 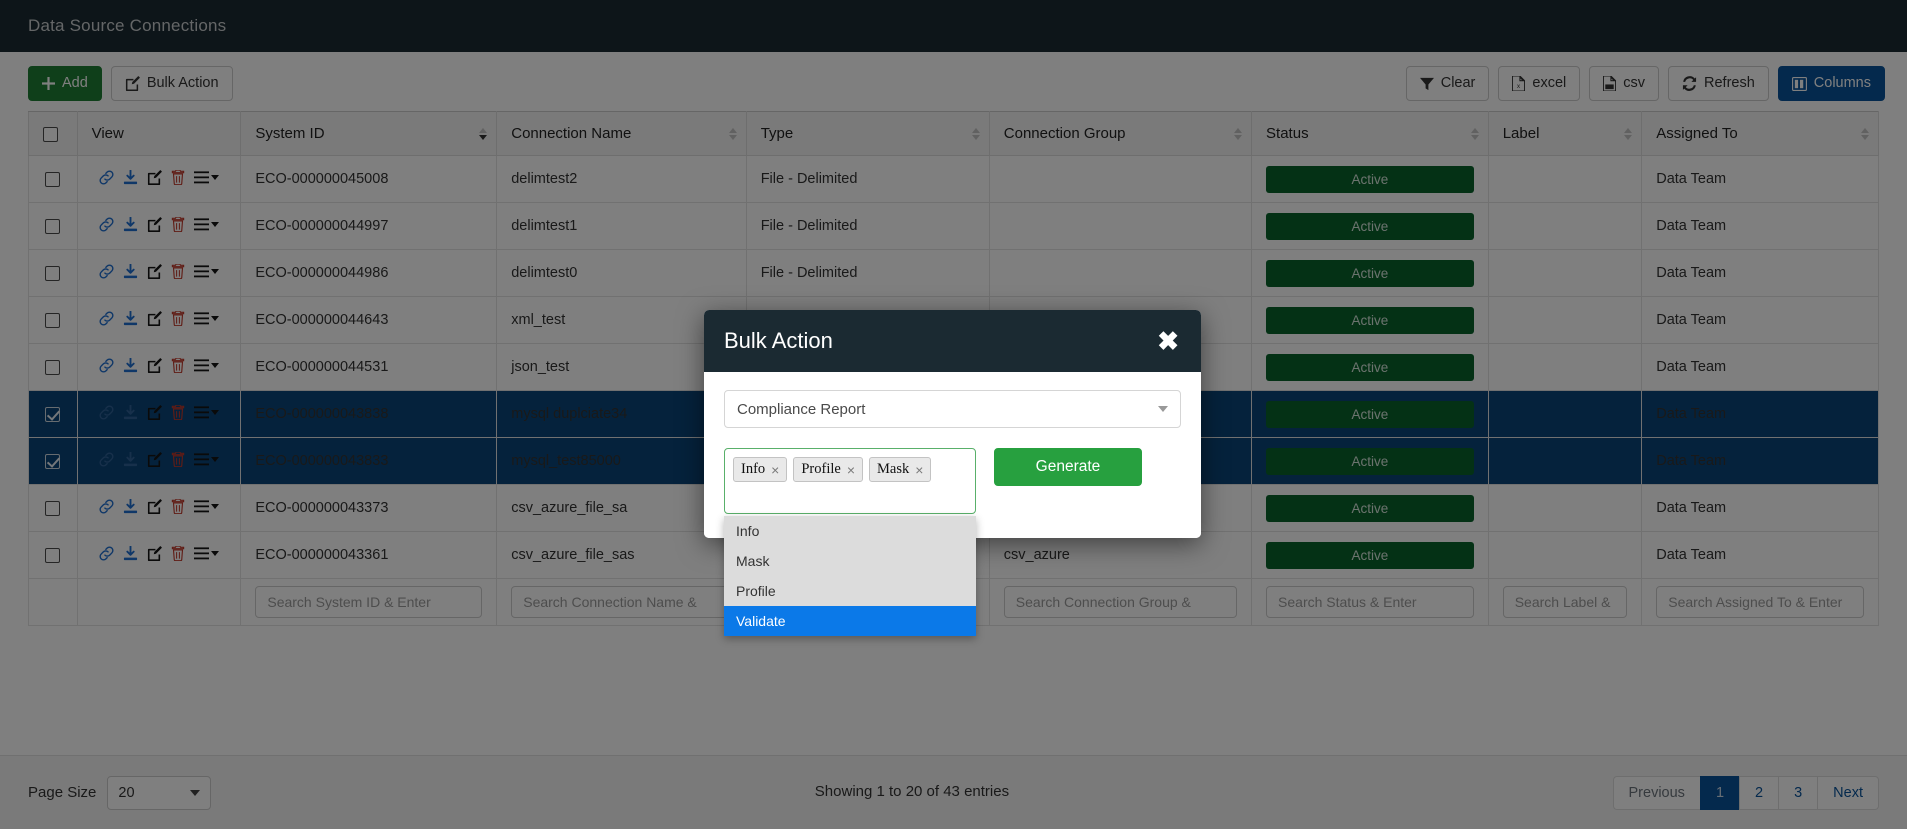 What do you see at coordinates (952, 409) in the screenshot?
I see `bulk-action-type-select: Compliance Report` at bounding box center [952, 409].